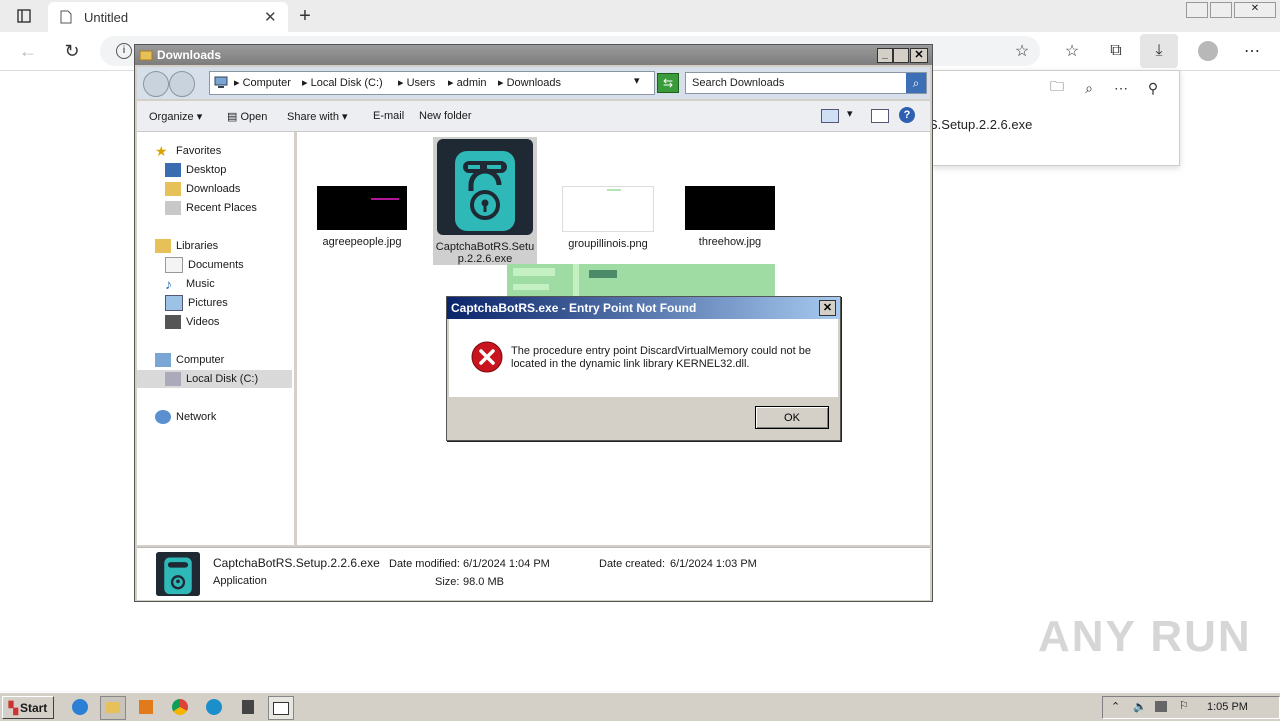 This screenshot has width=1280, height=721. I want to click on breadcrumb-local-disk: ▸ Local Disk (C:), so click(342, 82).